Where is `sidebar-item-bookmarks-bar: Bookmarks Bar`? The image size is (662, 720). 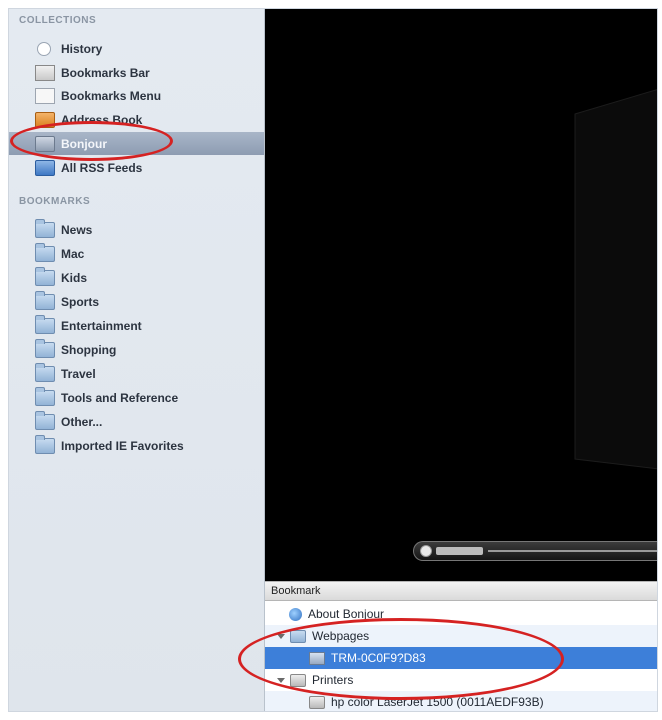
sidebar-item-bookmarks-bar: Bookmarks Bar is located at coordinates (136, 72).